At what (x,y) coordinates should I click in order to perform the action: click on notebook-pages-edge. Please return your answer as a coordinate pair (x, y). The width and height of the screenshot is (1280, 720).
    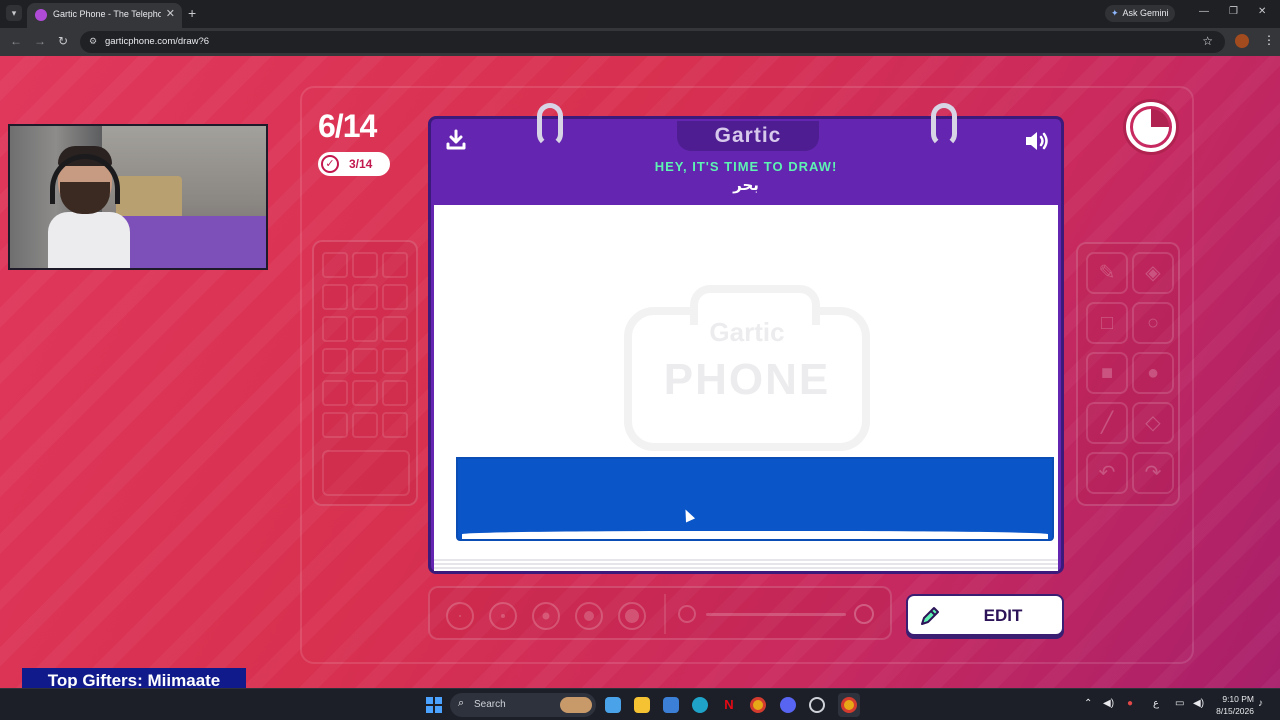
    Looking at the image, I should click on (746, 565).